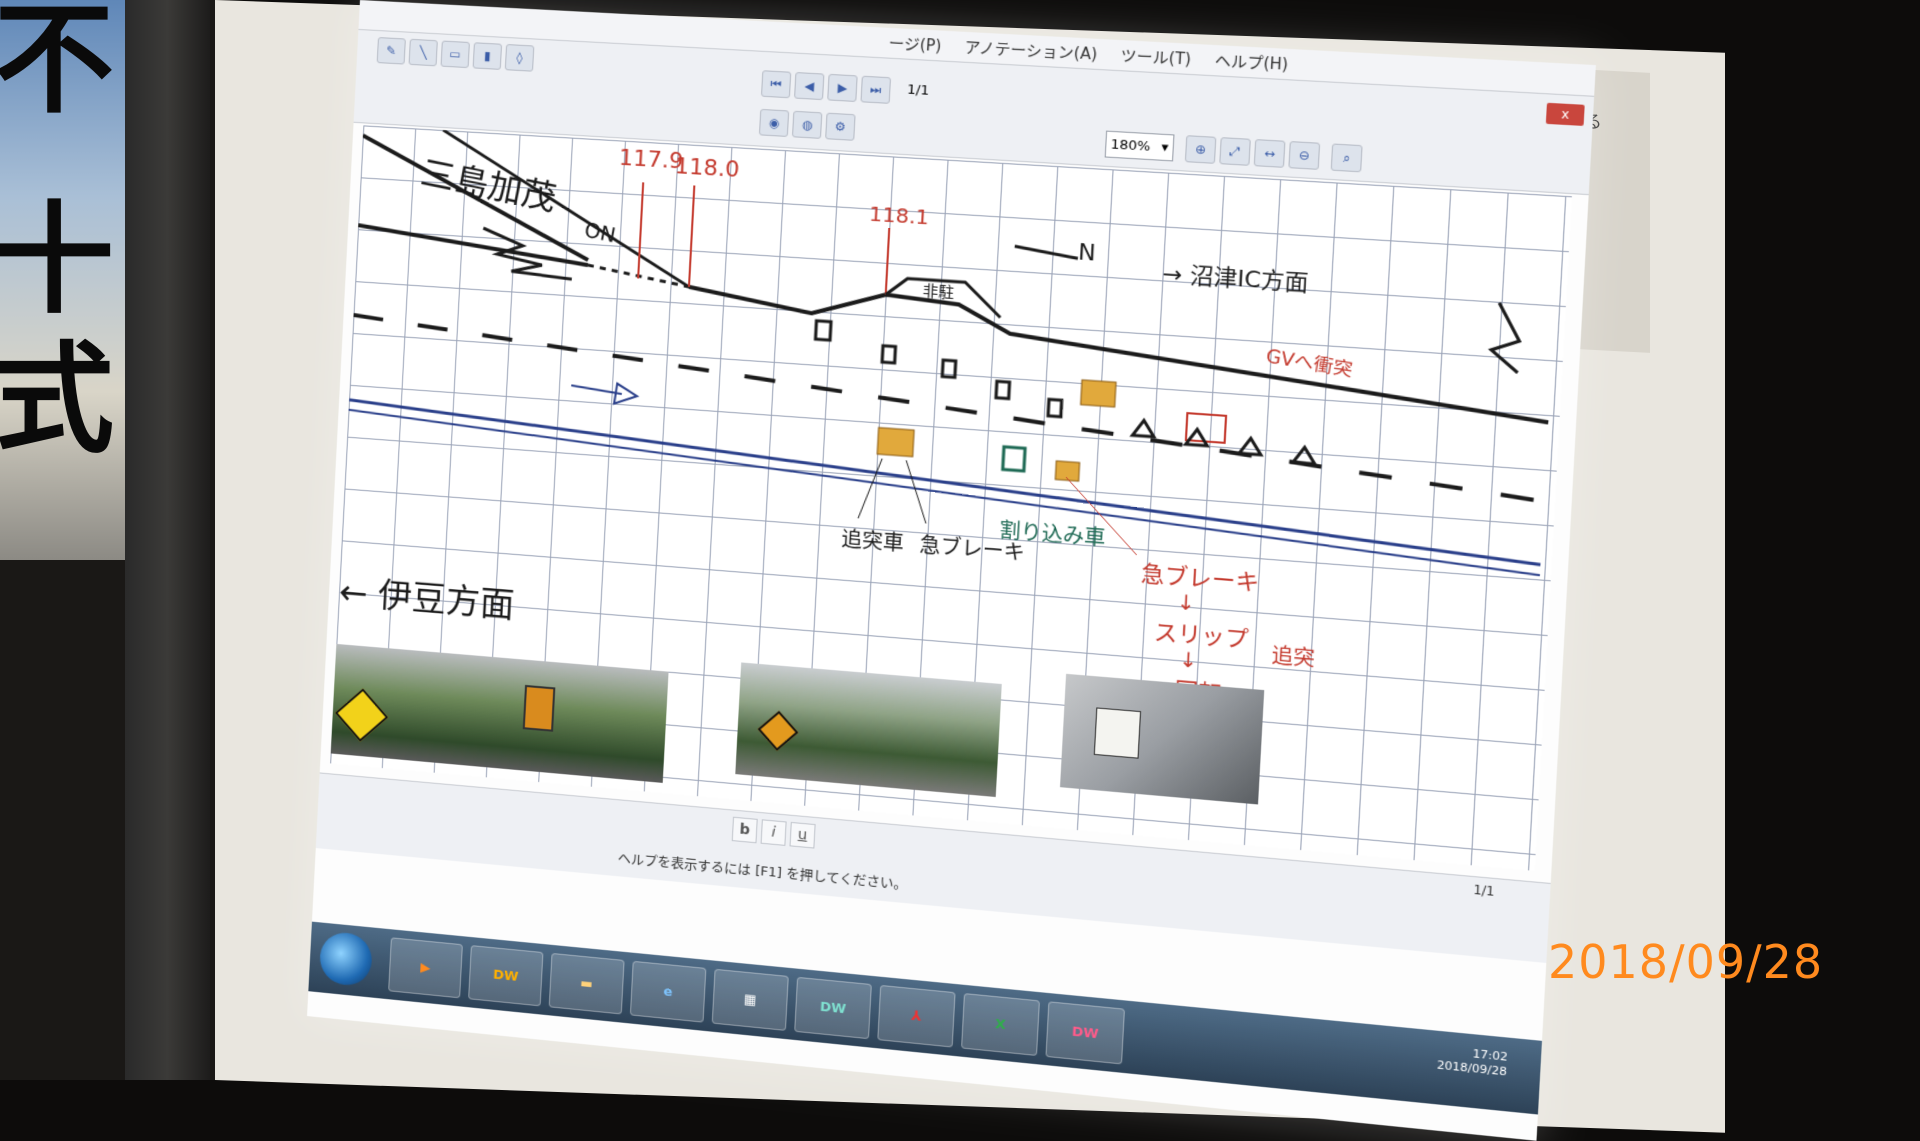 The height and width of the screenshot is (1141, 1920). What do you see at coordinates (840, 126) in the screenshot?
I see `settings-icon: ⚙` at bounding box center [840, 126].